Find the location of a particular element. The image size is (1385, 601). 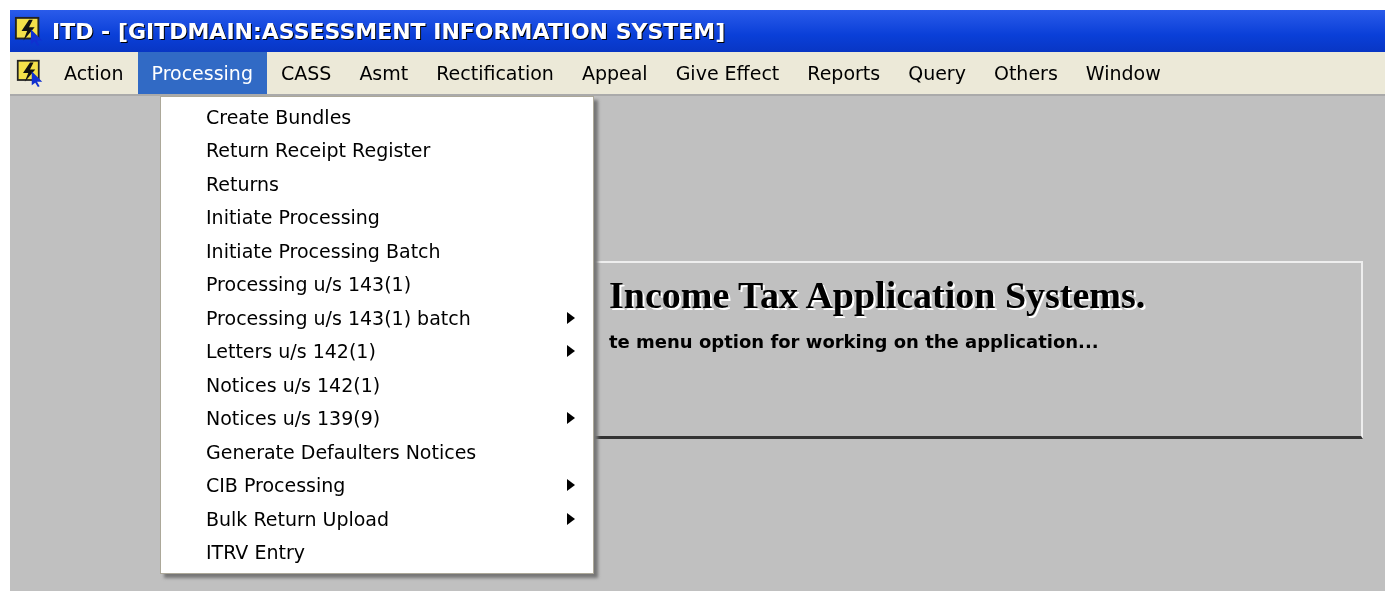

menu-item: Reports is located at coordinates (844, 73).